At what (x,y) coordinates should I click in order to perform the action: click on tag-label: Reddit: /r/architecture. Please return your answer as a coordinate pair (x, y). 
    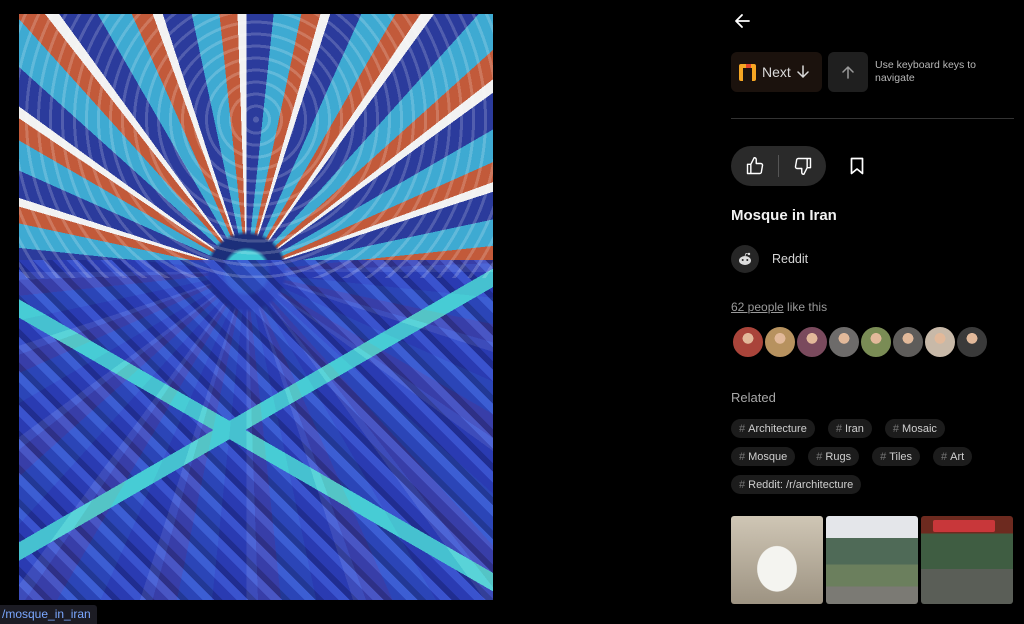
    Looking at the image, I should click on (801, 484).